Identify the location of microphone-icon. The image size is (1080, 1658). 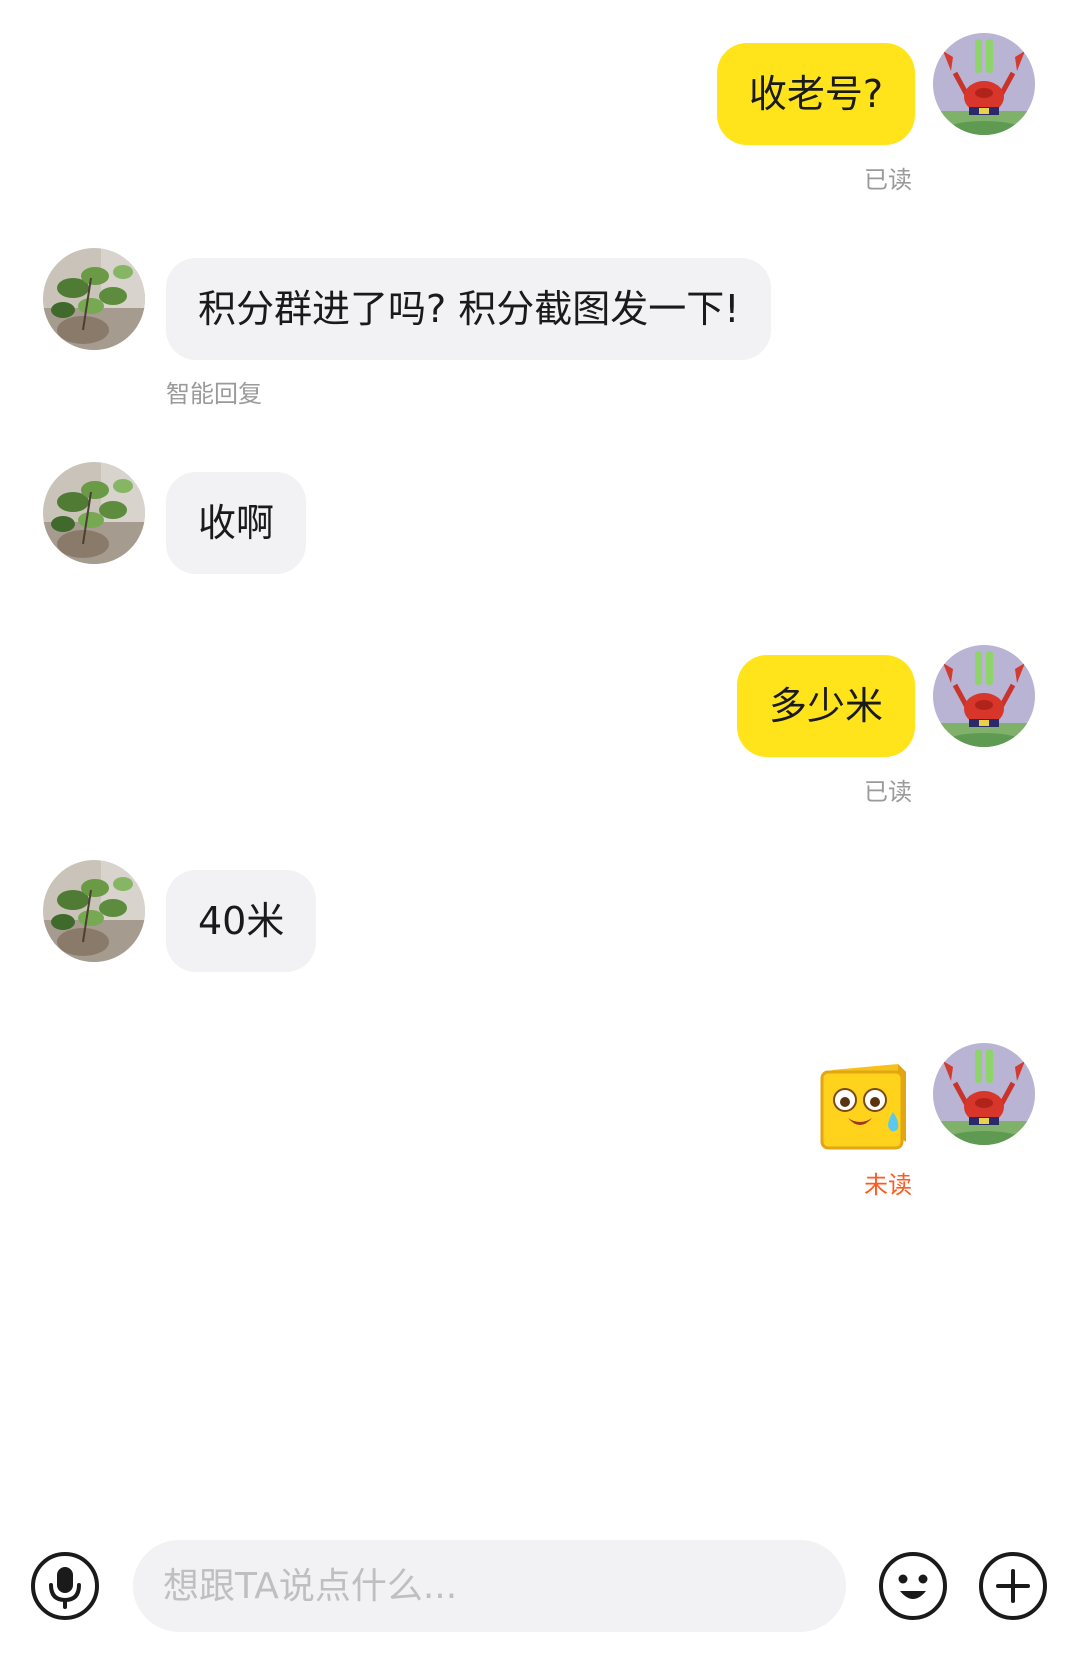
(65, 1586).